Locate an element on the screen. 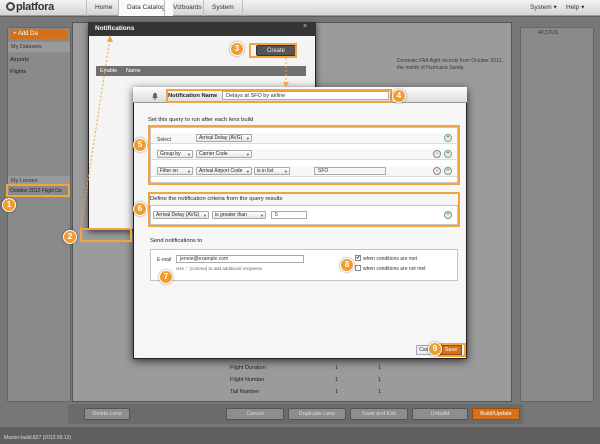  callout-badge-3: 3 is located at coordinates (237, 49).